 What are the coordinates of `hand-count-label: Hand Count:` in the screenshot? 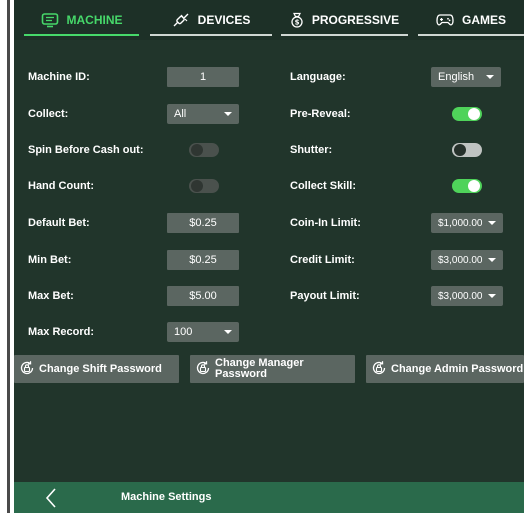 It's located at (61, 186).